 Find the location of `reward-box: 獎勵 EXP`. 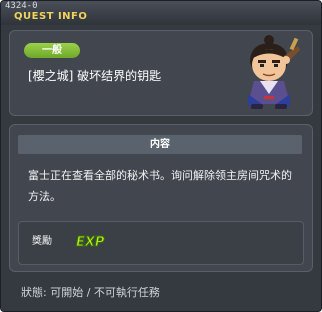

reward-box: 獎勵 EXP is located at coordinates (161, 243).